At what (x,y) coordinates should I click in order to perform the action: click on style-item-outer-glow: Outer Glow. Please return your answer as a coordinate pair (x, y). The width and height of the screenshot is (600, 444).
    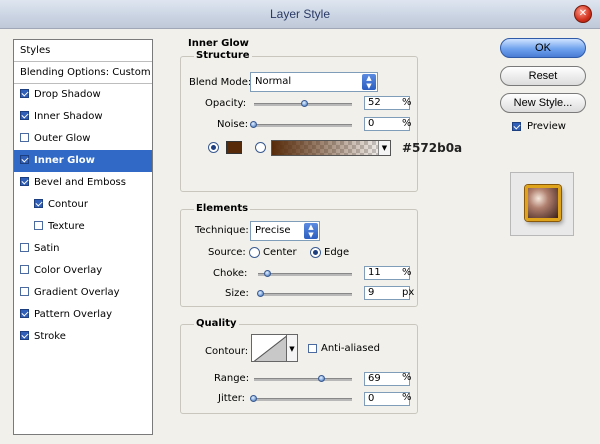
    Looking at the image, I should click on (83, 139).